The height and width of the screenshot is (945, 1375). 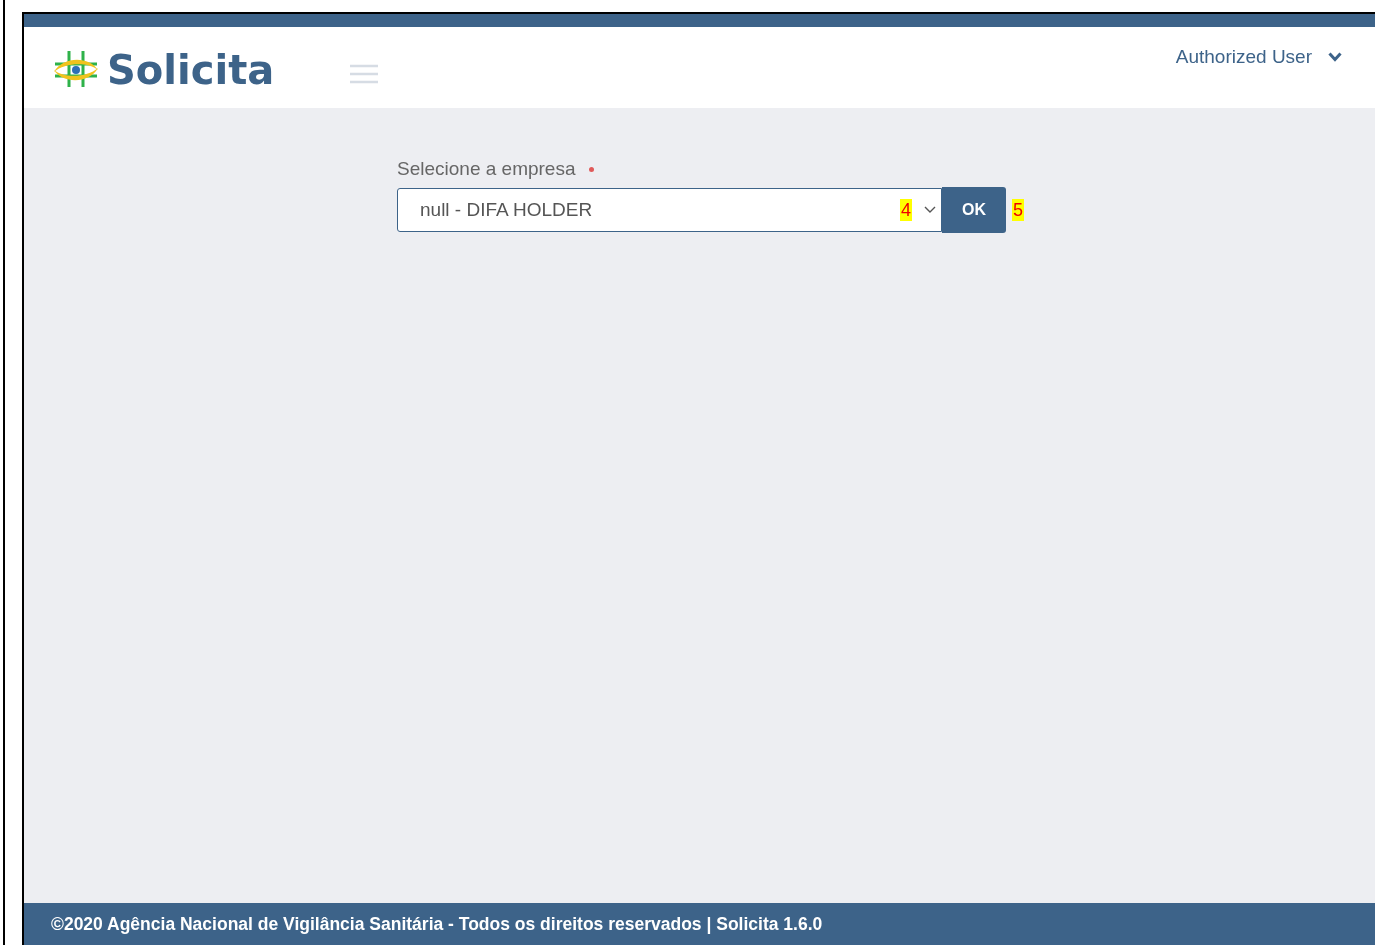 I want to click on brand-name: Solicita, so click(x=191, y=70).